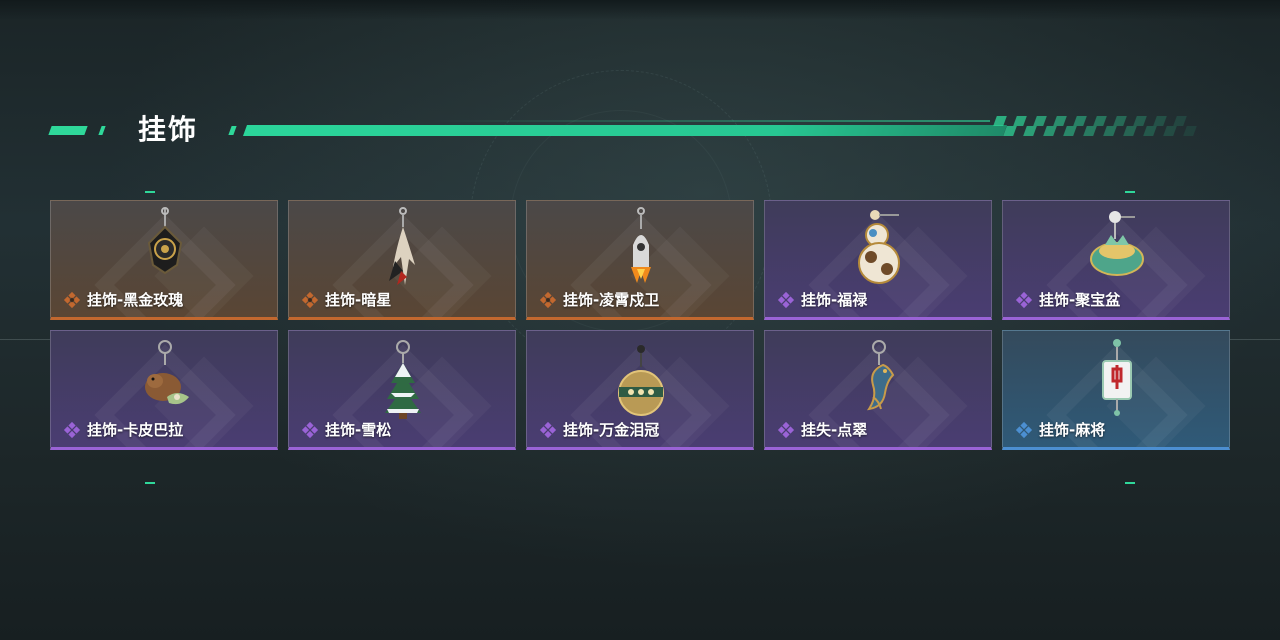 The height and width of the screenshot is (640, 1280). Describe the element at coordinates (402, 246) in the screenshot. I see `dark-star-icon` at that location.